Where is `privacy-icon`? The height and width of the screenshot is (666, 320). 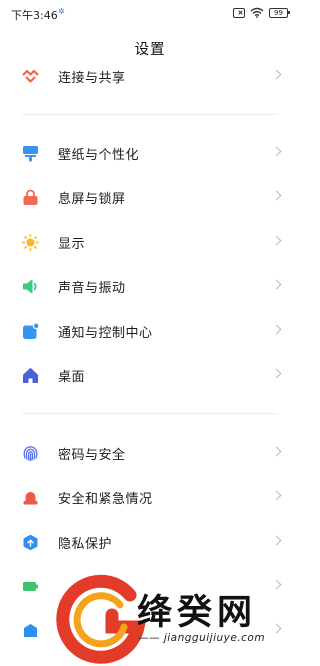
privacy-icon is located at coordinates (30, 542).